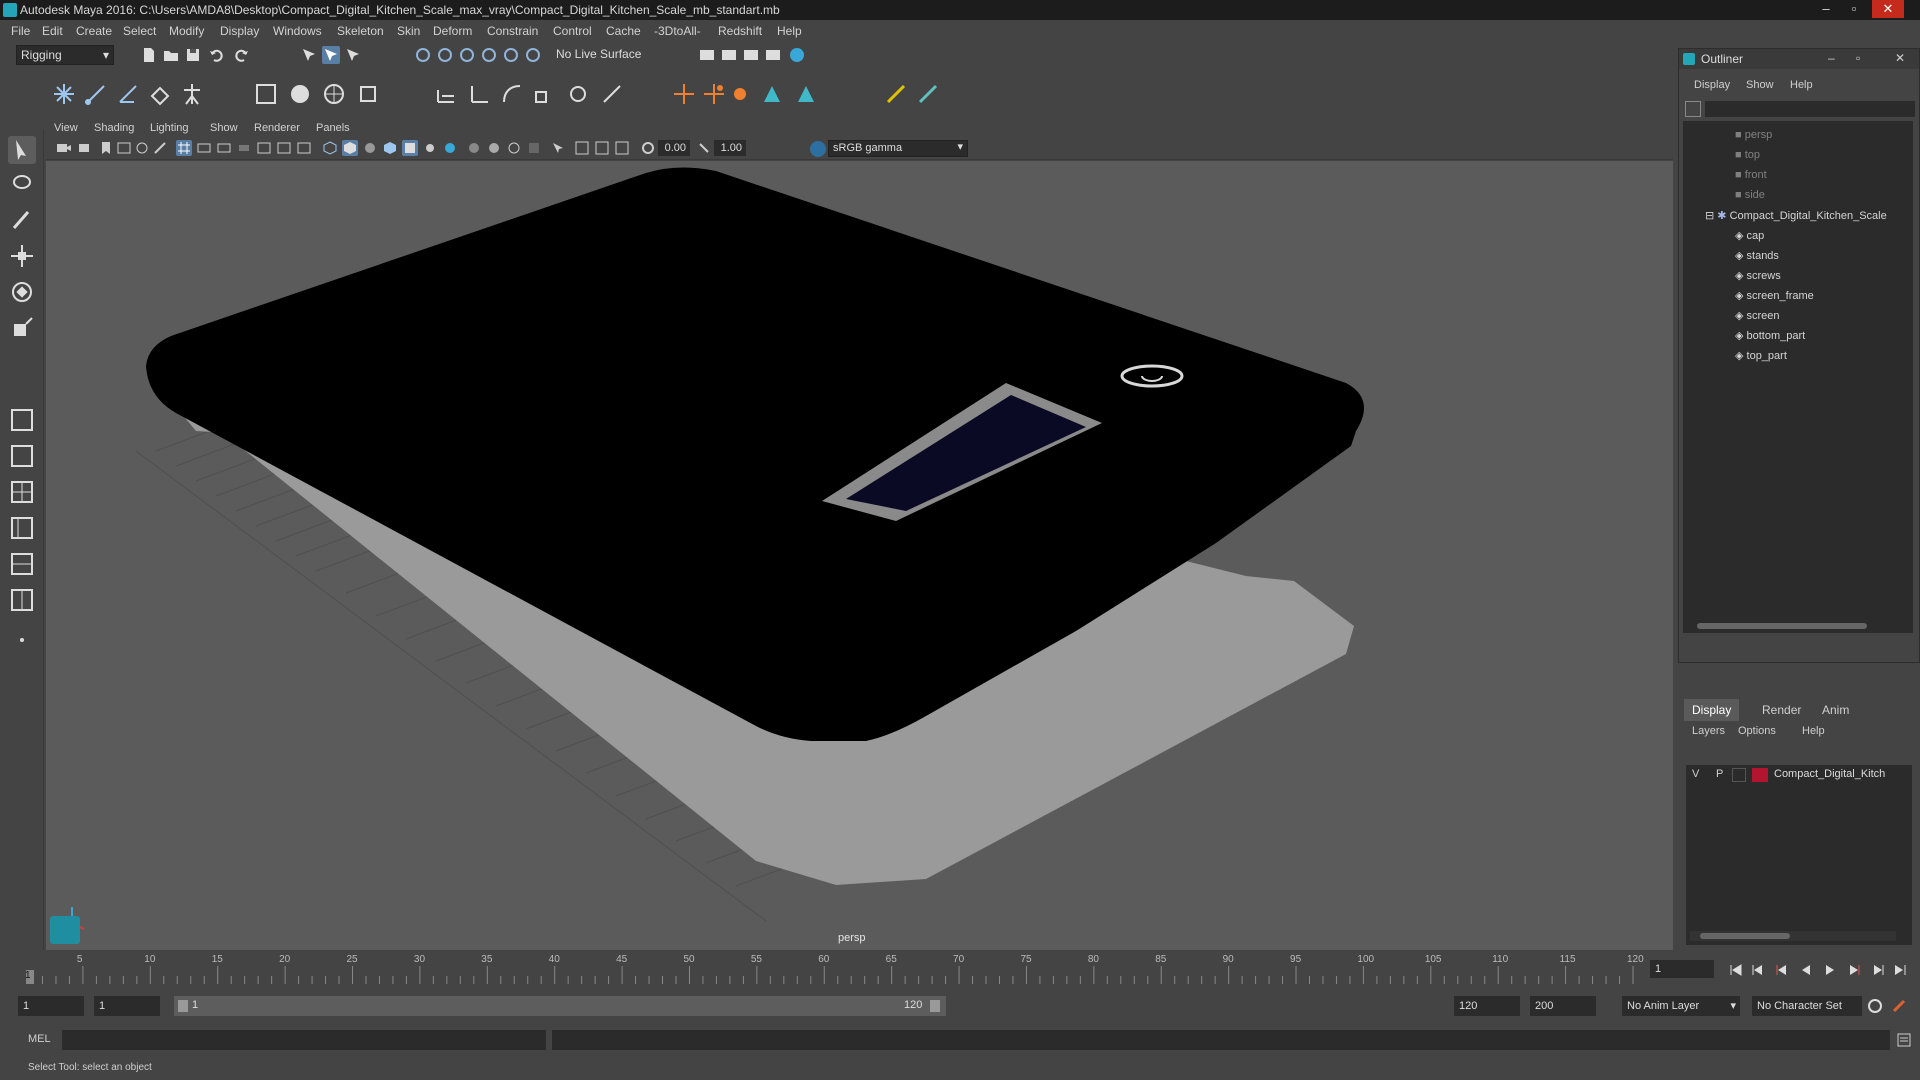 The width and height of the screenshot is (1920, 1080). Describe the element at coordinates (331, 55) in the screenshot. I see `select-object-icon` at that location.